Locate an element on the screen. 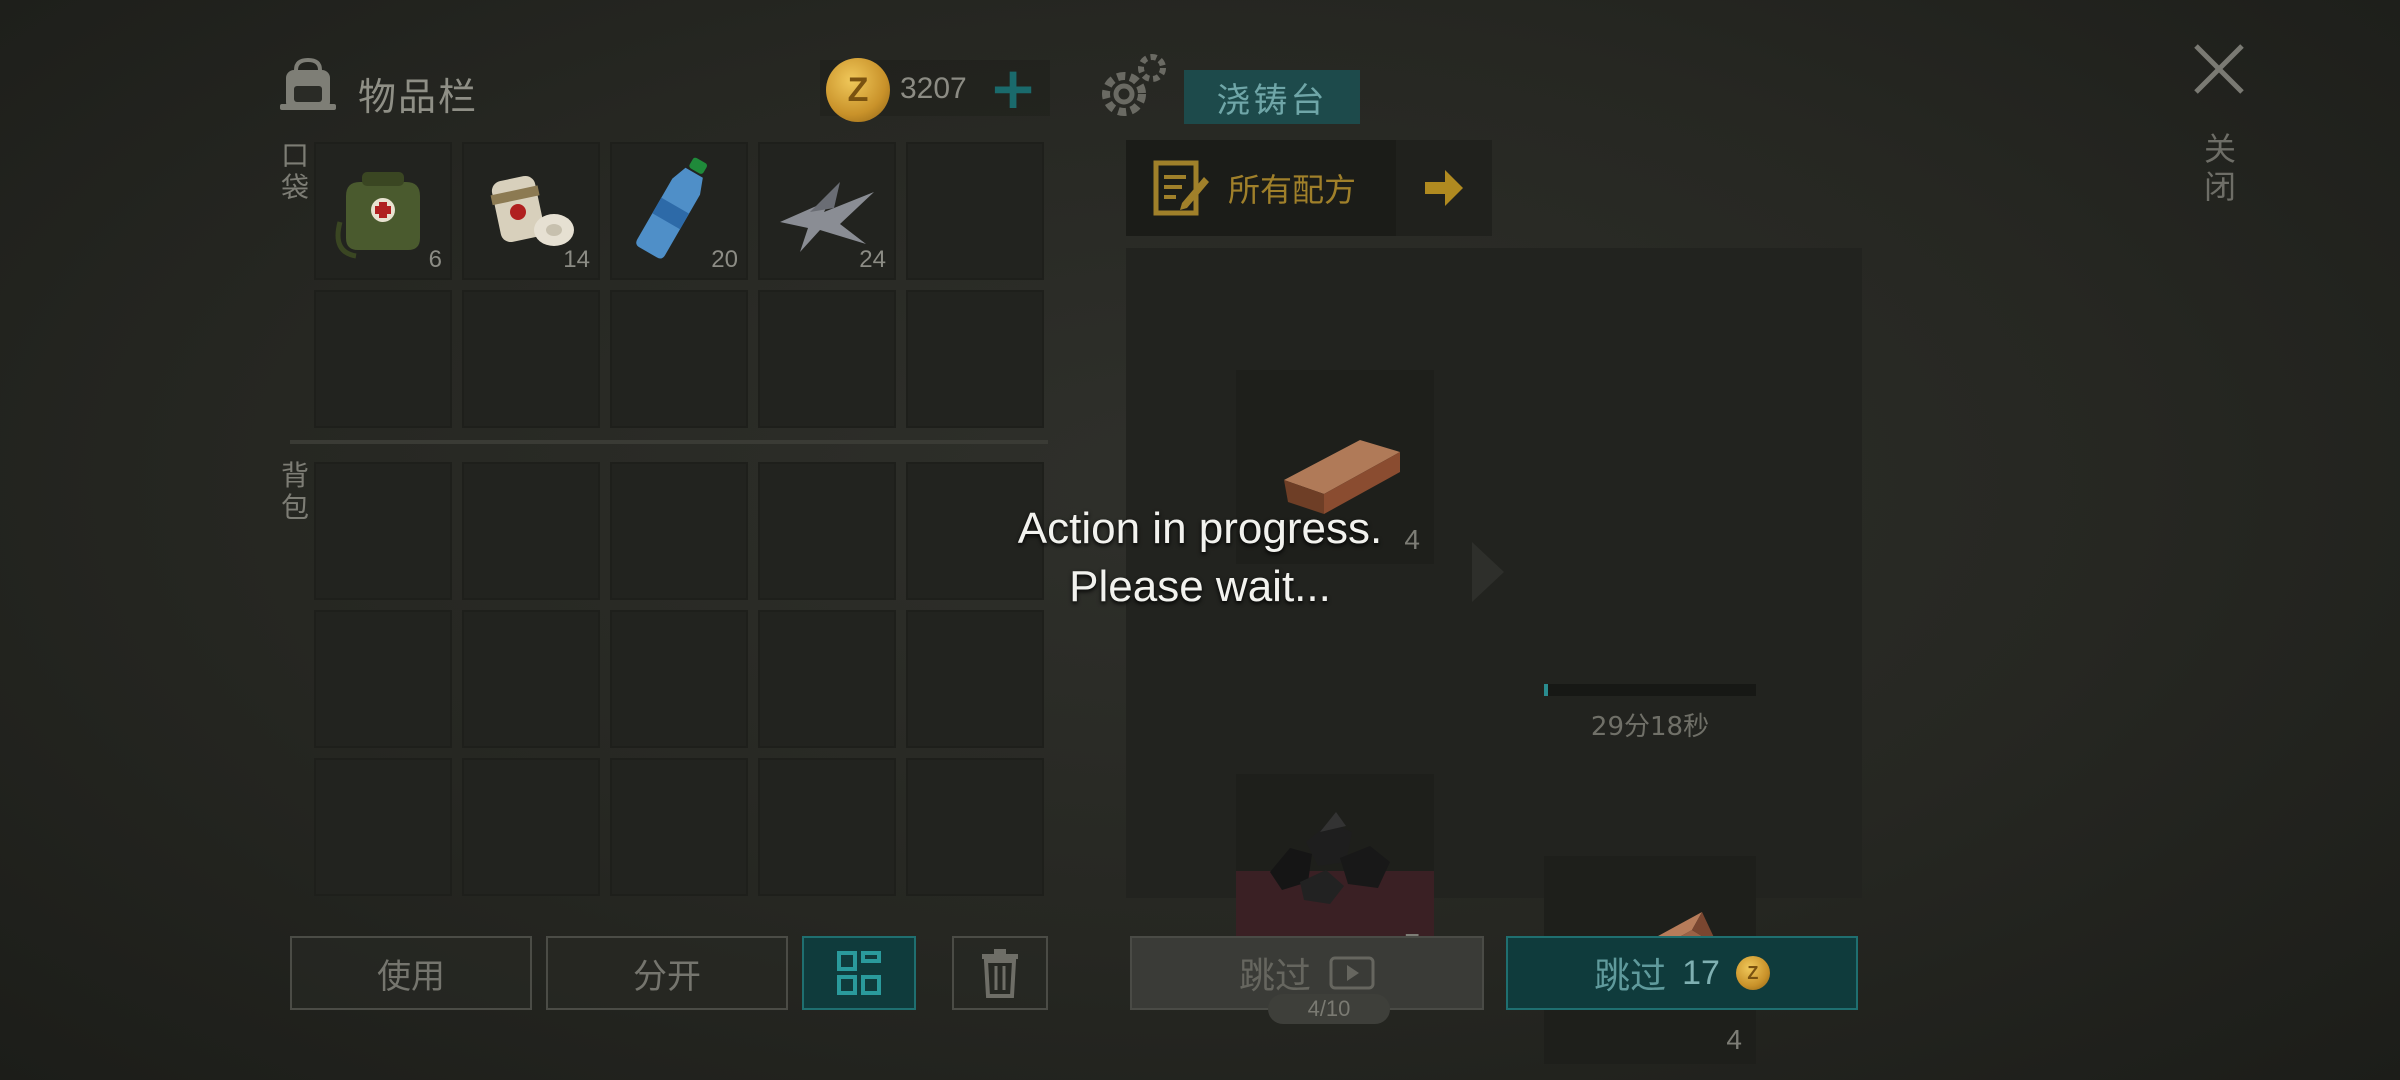  item-count: 6 is located at coordinates (435, 259).